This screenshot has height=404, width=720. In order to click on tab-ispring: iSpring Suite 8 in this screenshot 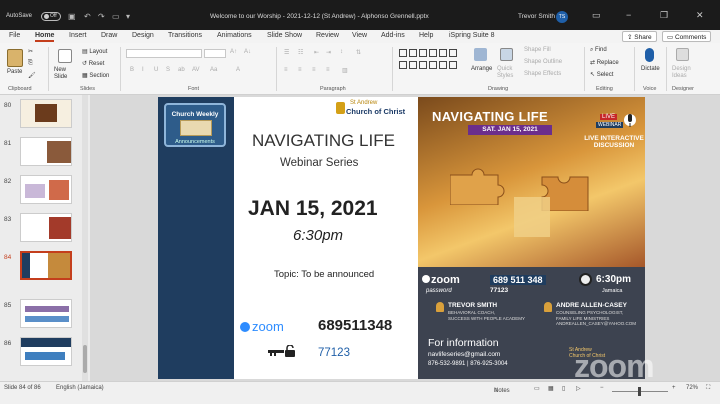, I will do `click(472, 35)`.